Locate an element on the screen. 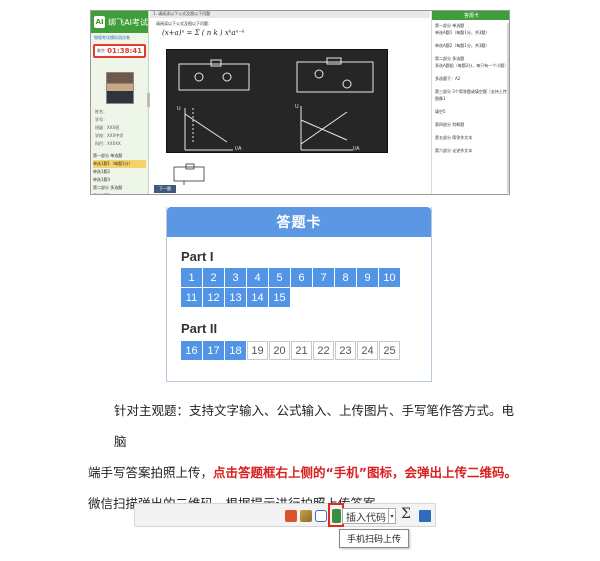  question-number-button: 25 is located at coordinates (389, 350).